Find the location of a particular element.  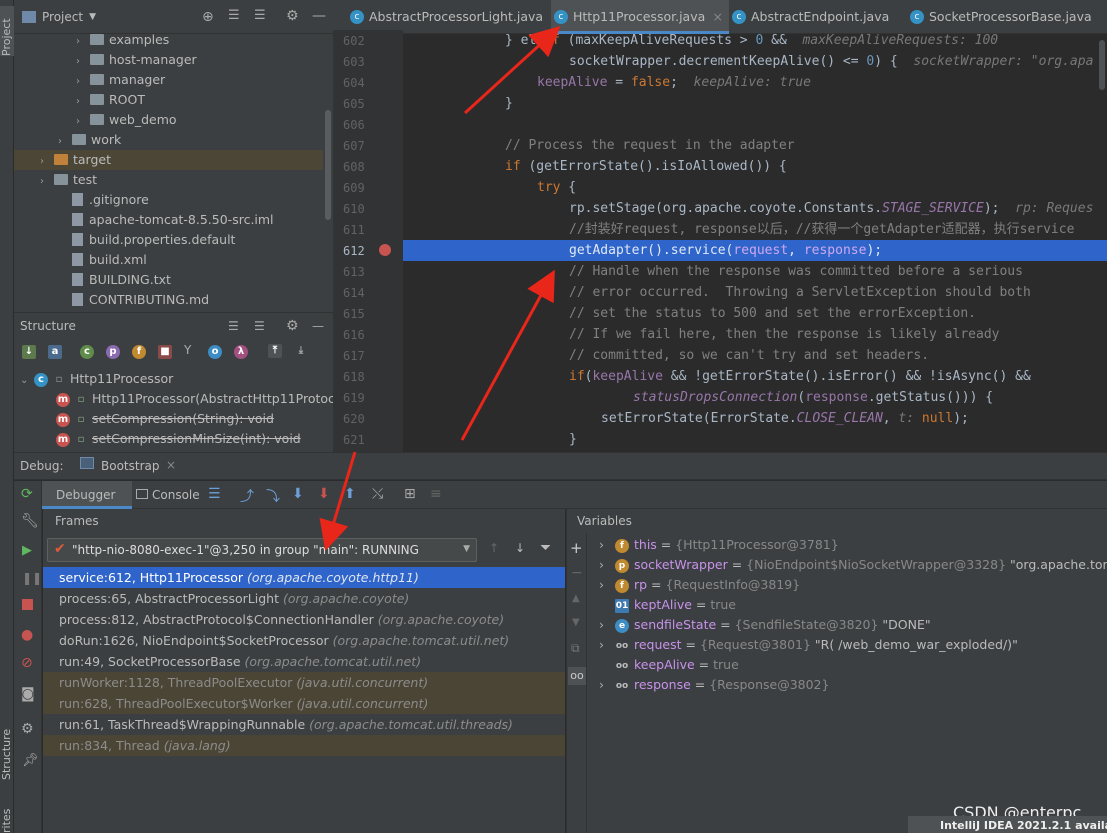

annotation-arrow-to-thread is located at coordinates (338, 501).